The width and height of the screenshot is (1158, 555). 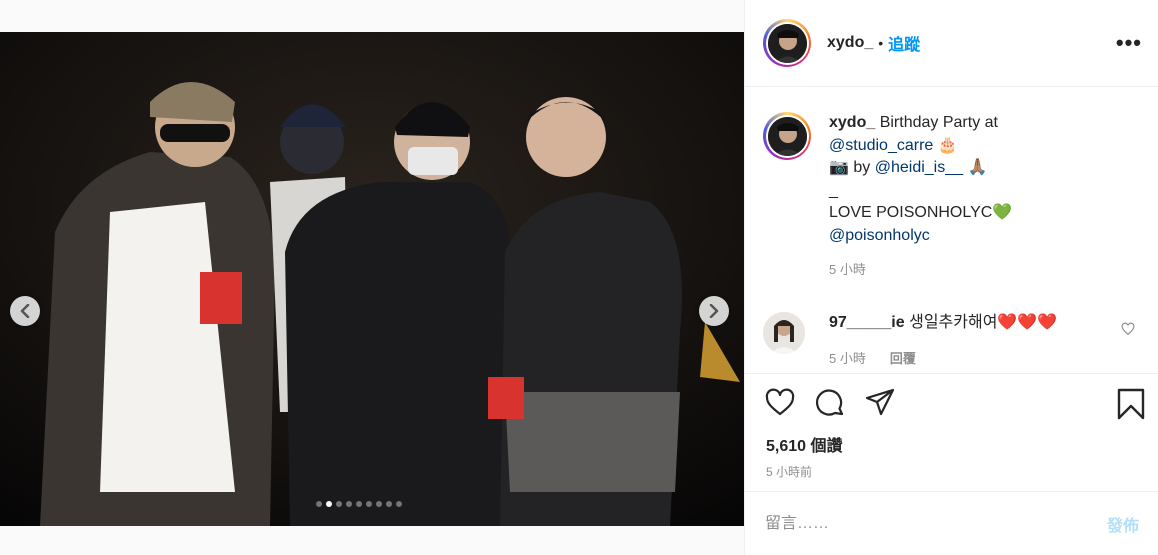 I want to click on heart-icon, so click(x=780, y=402).